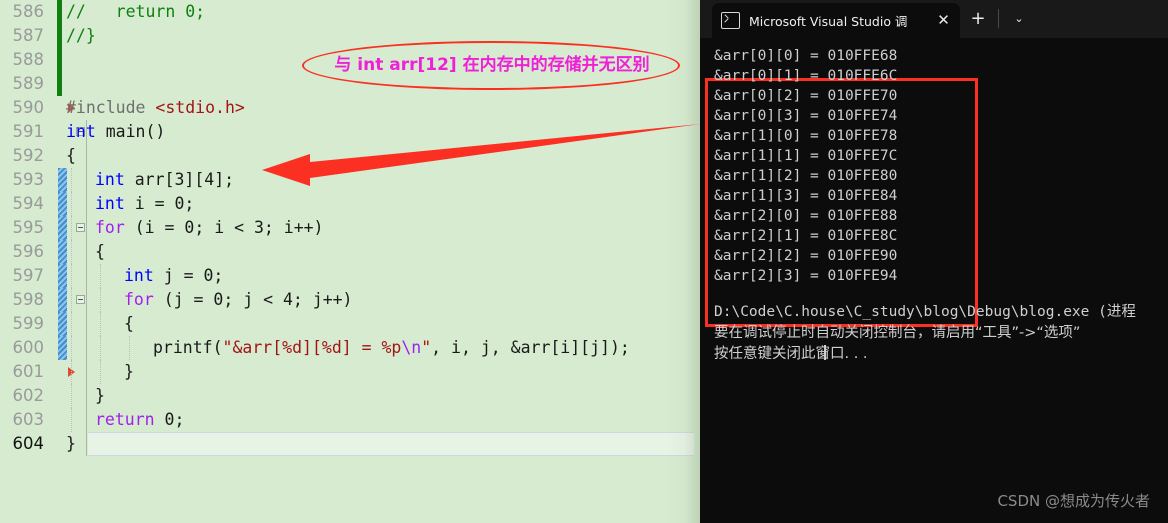  I want to click on code-token: (j = 0; j < 4; j++), so click(253, 299).